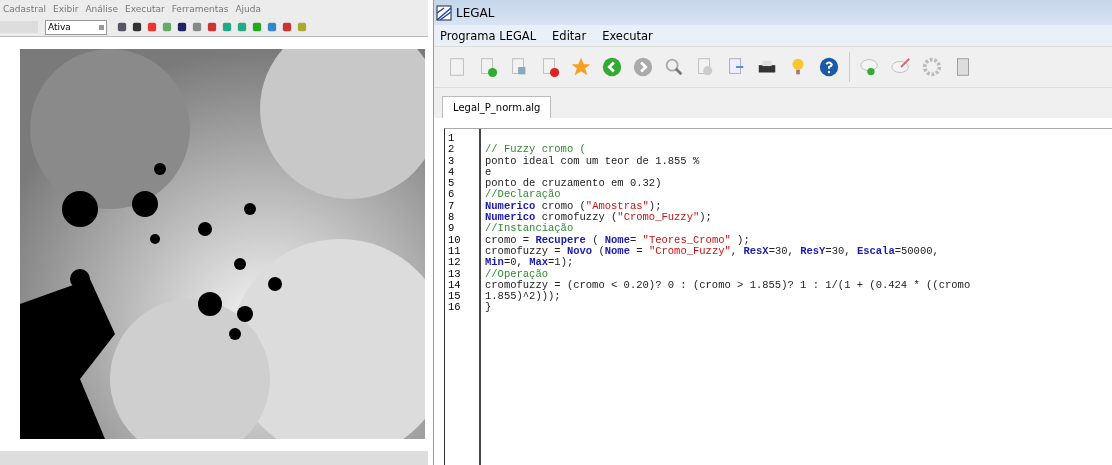  I want to click on line-number: 11, so click(454, 251).